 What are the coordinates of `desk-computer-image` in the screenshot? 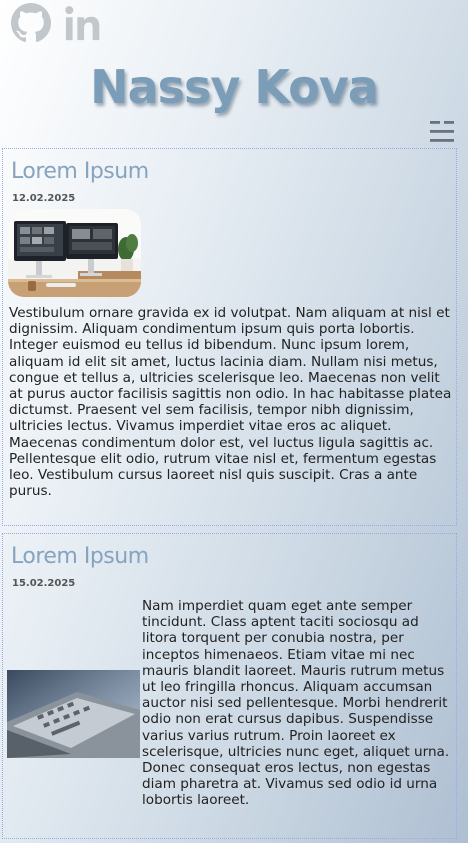 It's located at (74, 253).